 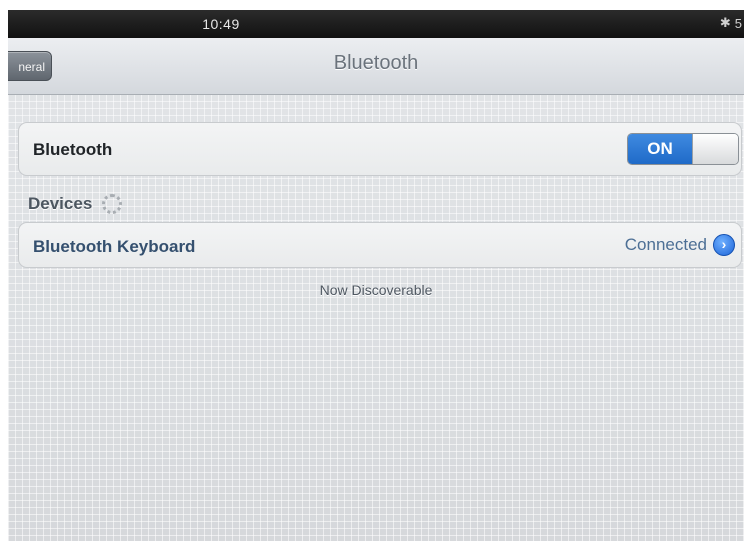 What do you see at coordinates (221, 24) in the screenshot?
I see `status-time: 10:49` at bounding box center [221, 24].